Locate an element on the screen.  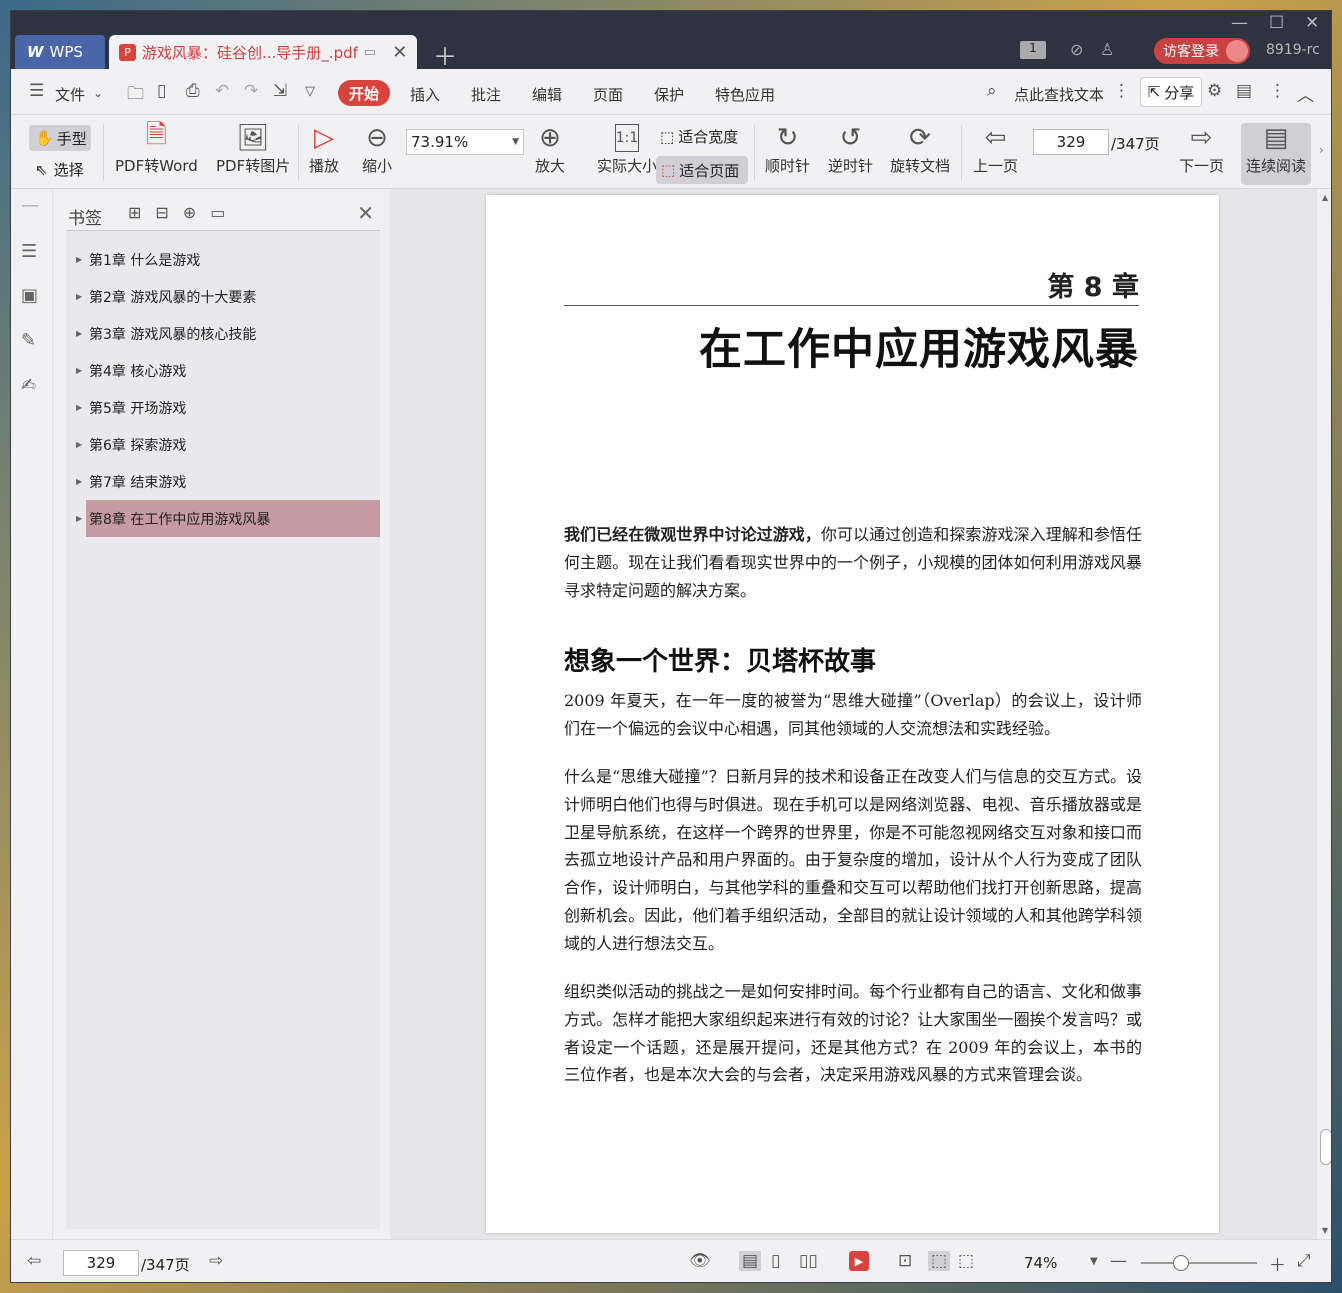
new-tab-button: ＋ is located at coordinates (445, 54).